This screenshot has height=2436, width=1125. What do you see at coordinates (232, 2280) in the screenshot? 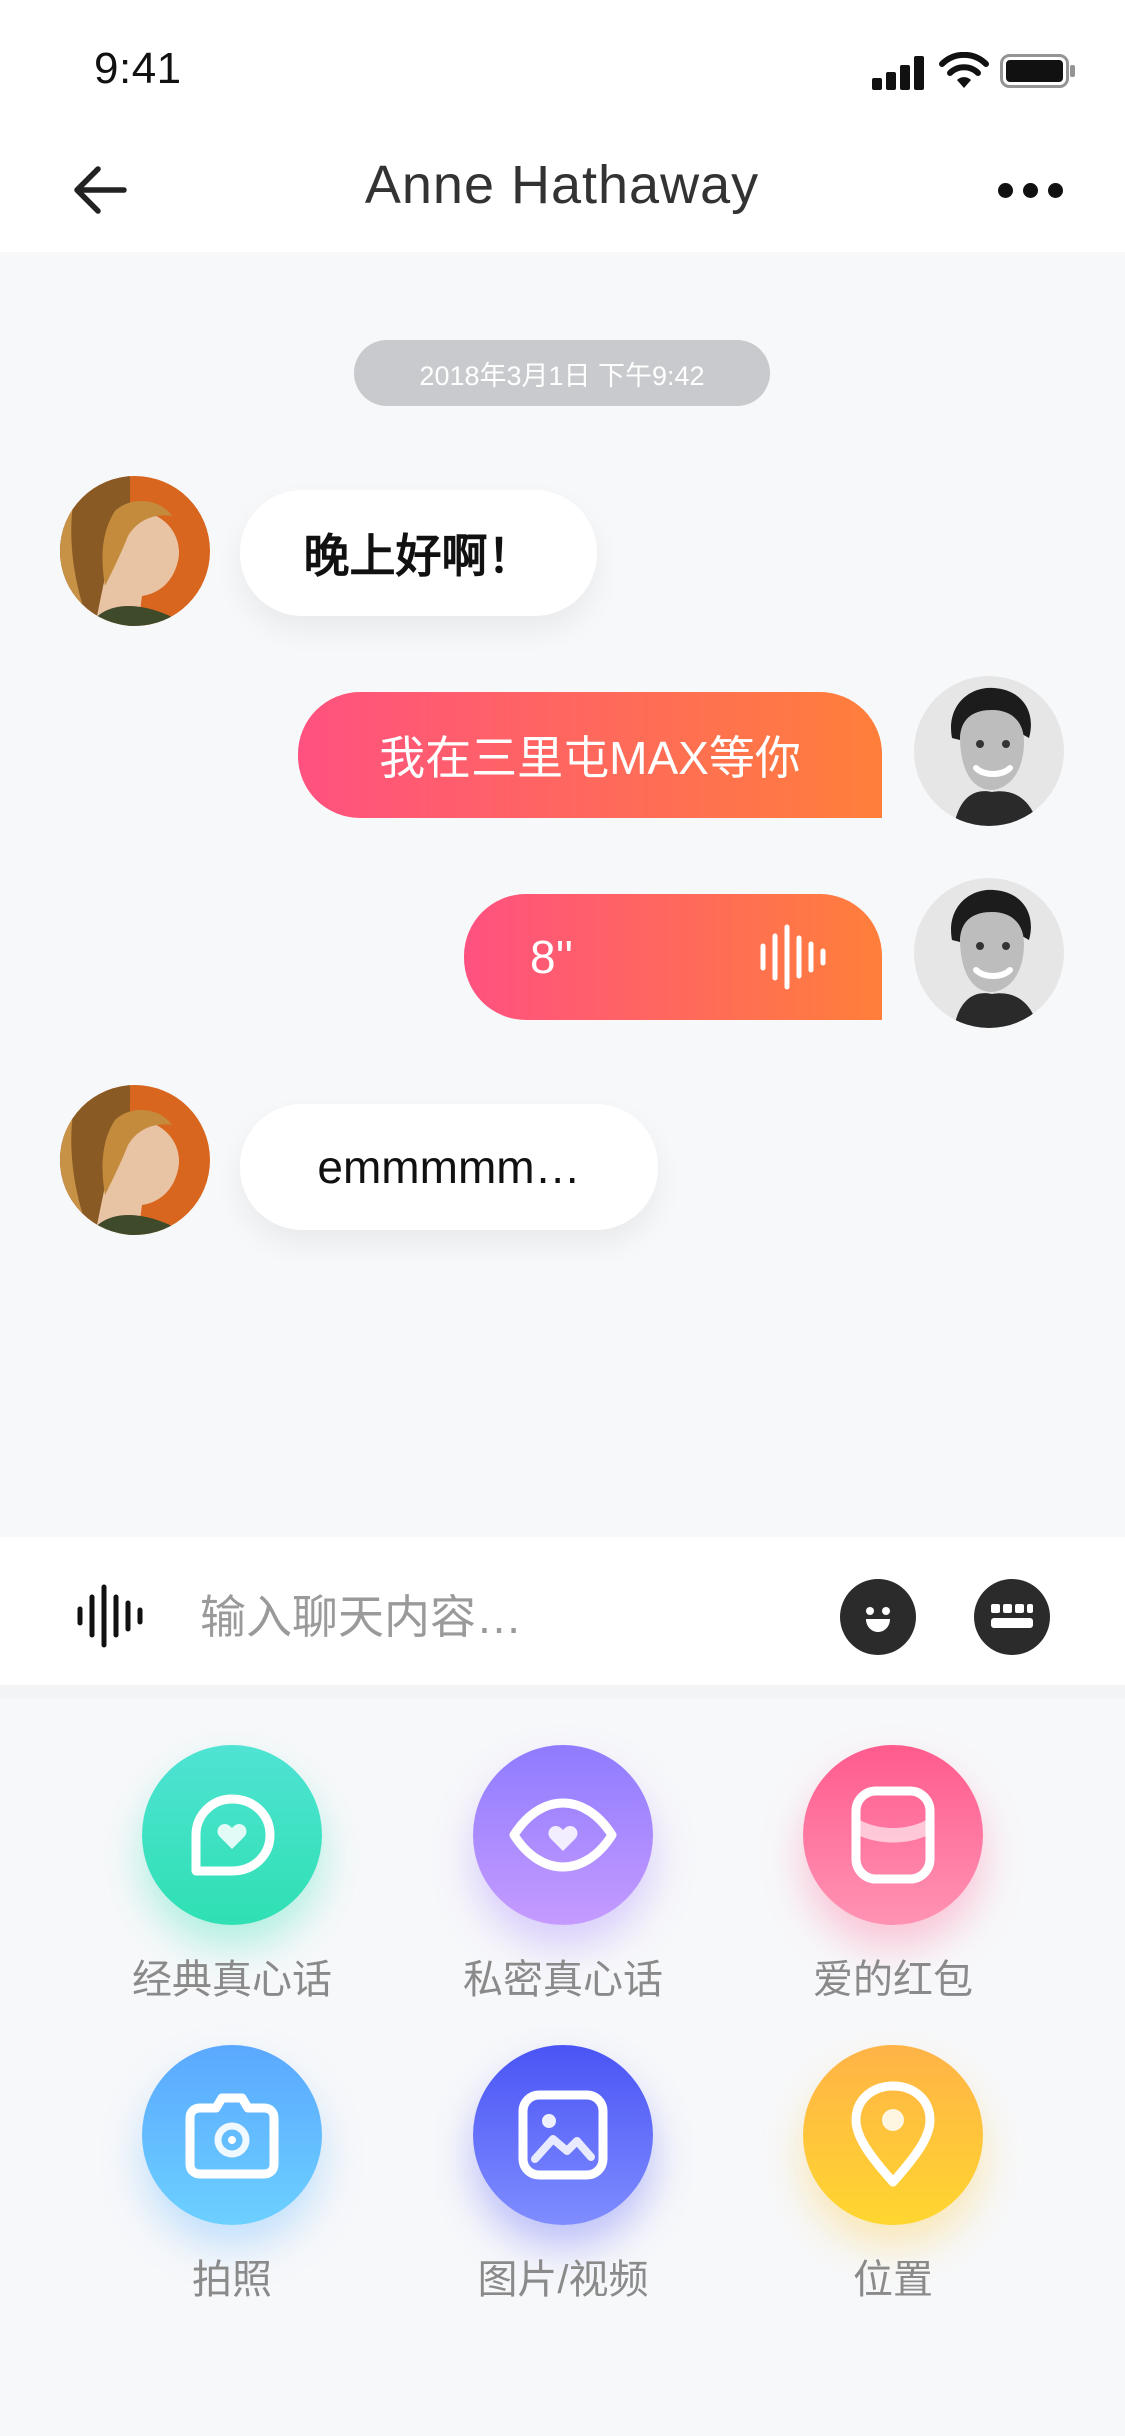
I see `feature-label: 拍照` at bounding box center [232, 2280].